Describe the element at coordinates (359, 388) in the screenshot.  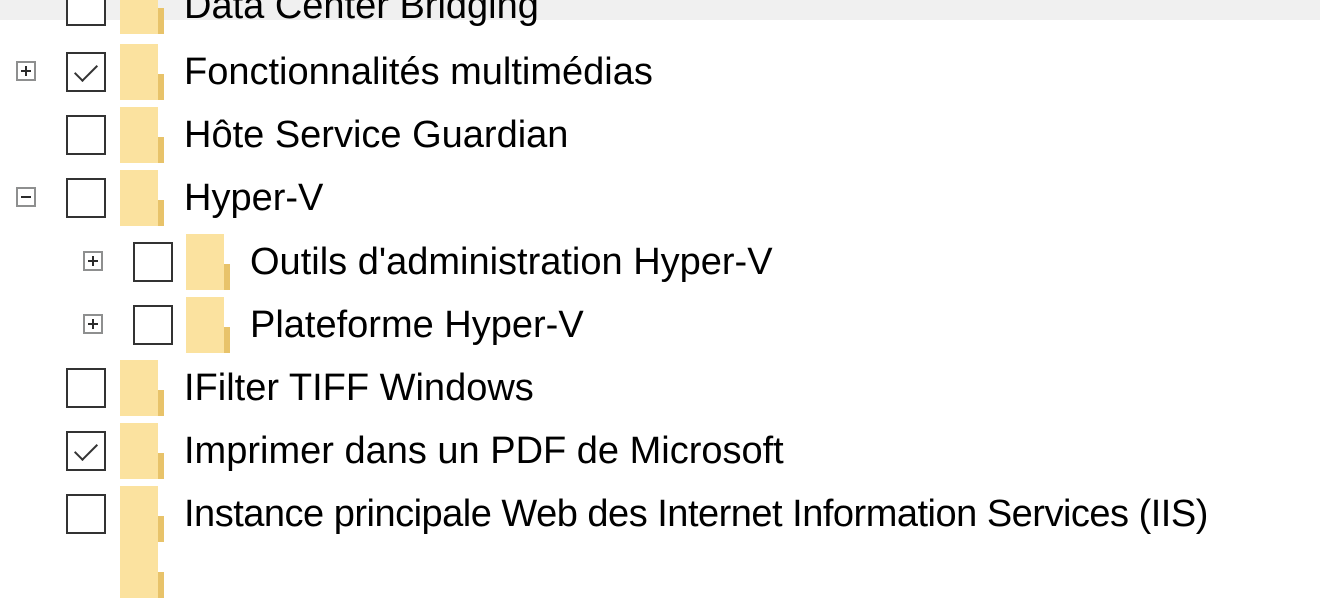
I see `tree-row-label: IFilter TIFF Windows` at that location.